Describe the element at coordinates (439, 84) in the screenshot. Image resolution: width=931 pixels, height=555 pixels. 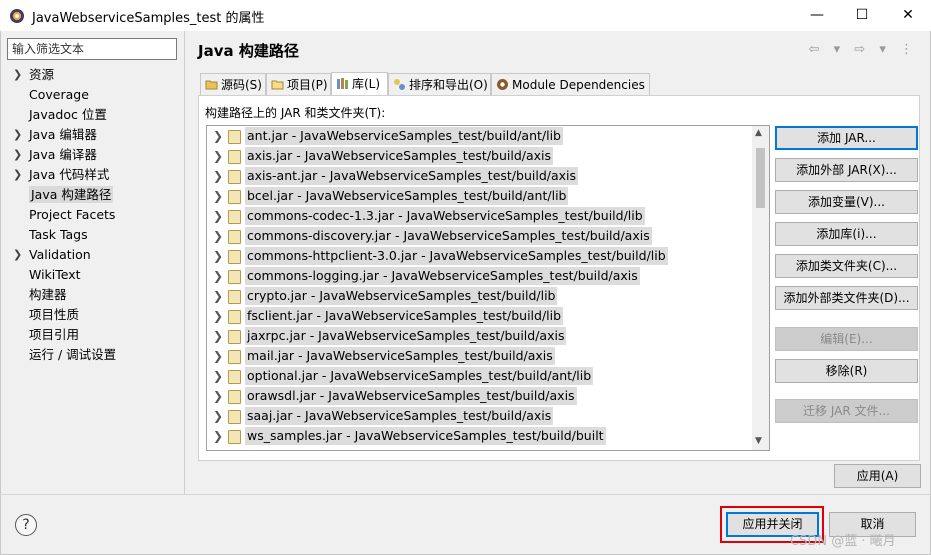
I see `tab-order-export: 排序和导出(O)` at that location.